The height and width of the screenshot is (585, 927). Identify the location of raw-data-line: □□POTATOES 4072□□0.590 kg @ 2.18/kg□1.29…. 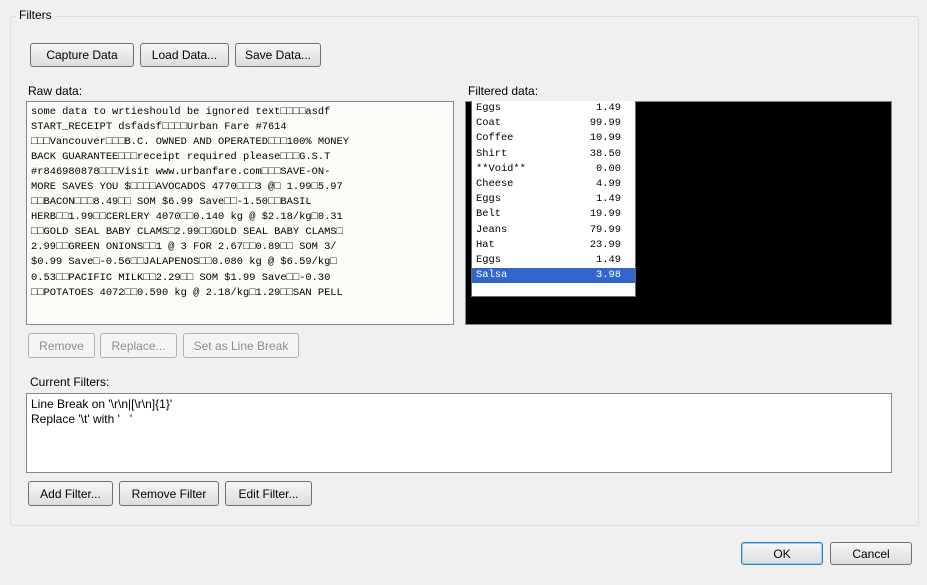
(187, 292).